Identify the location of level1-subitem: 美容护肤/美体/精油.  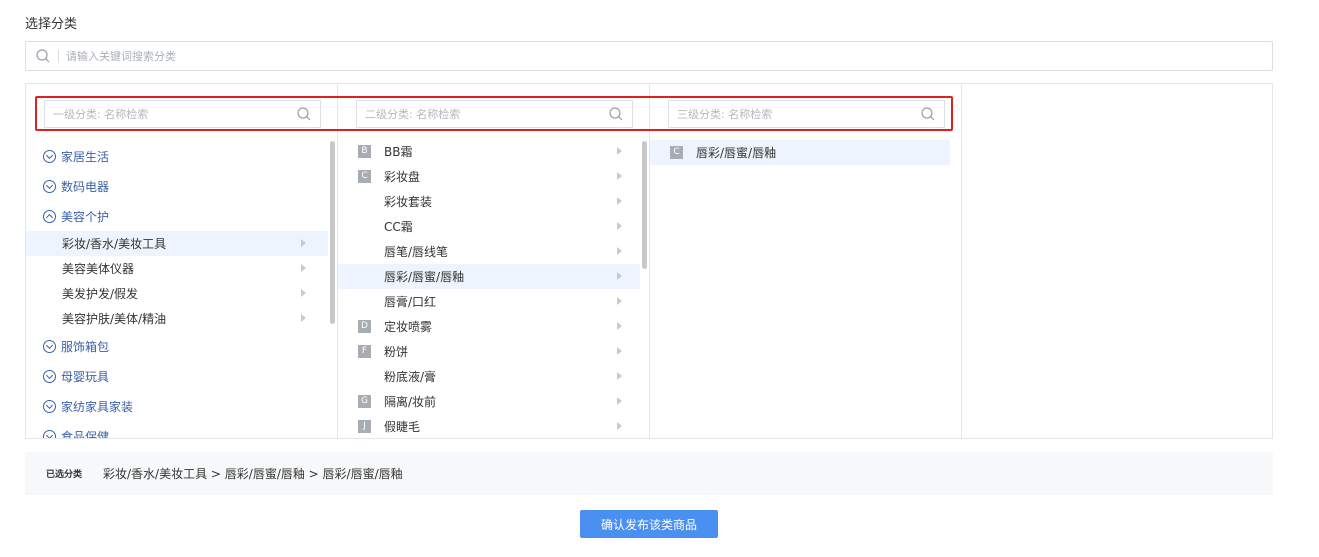
(177, 318).